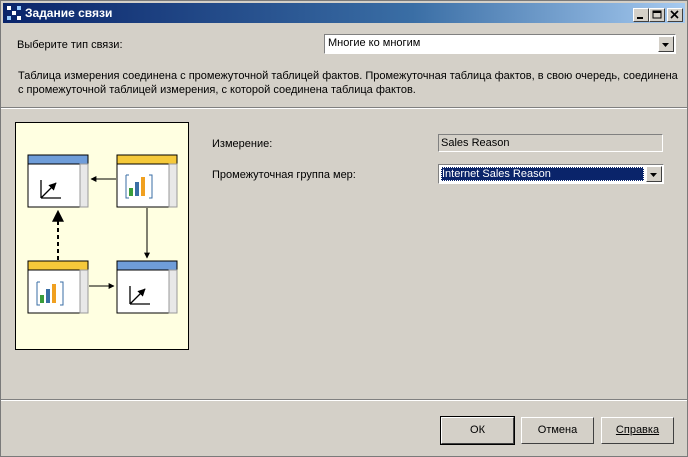  Describe the element at coordinates (344, 400) in the screenshot. I see `separator-bottom` at that location.